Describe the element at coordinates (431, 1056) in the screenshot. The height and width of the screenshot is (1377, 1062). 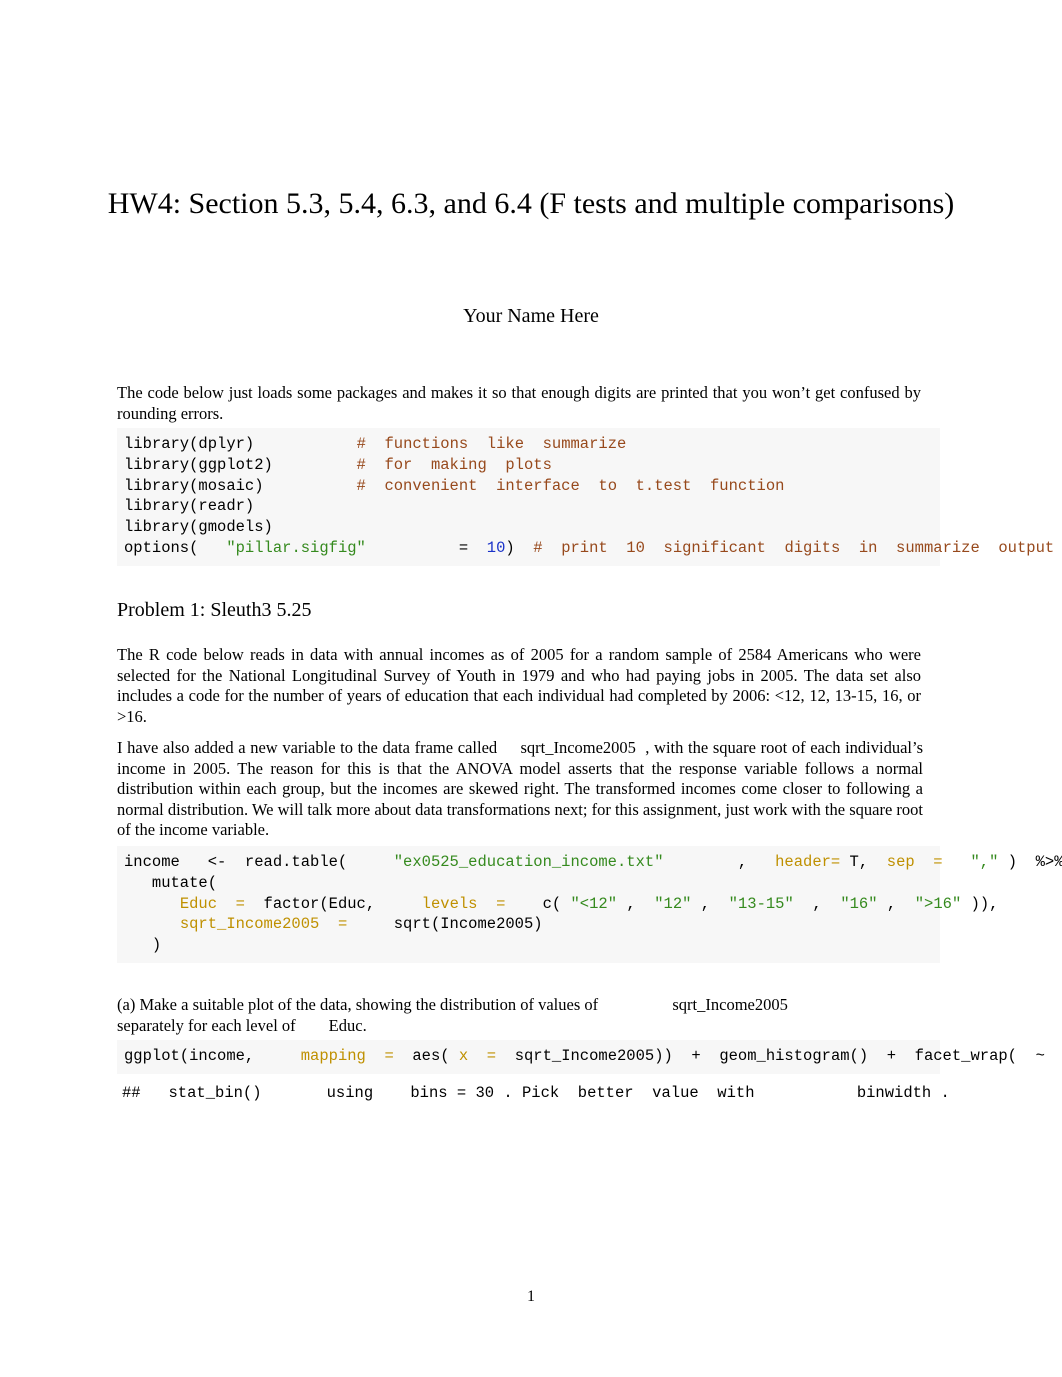
I see `code-token: aes(` at that location.